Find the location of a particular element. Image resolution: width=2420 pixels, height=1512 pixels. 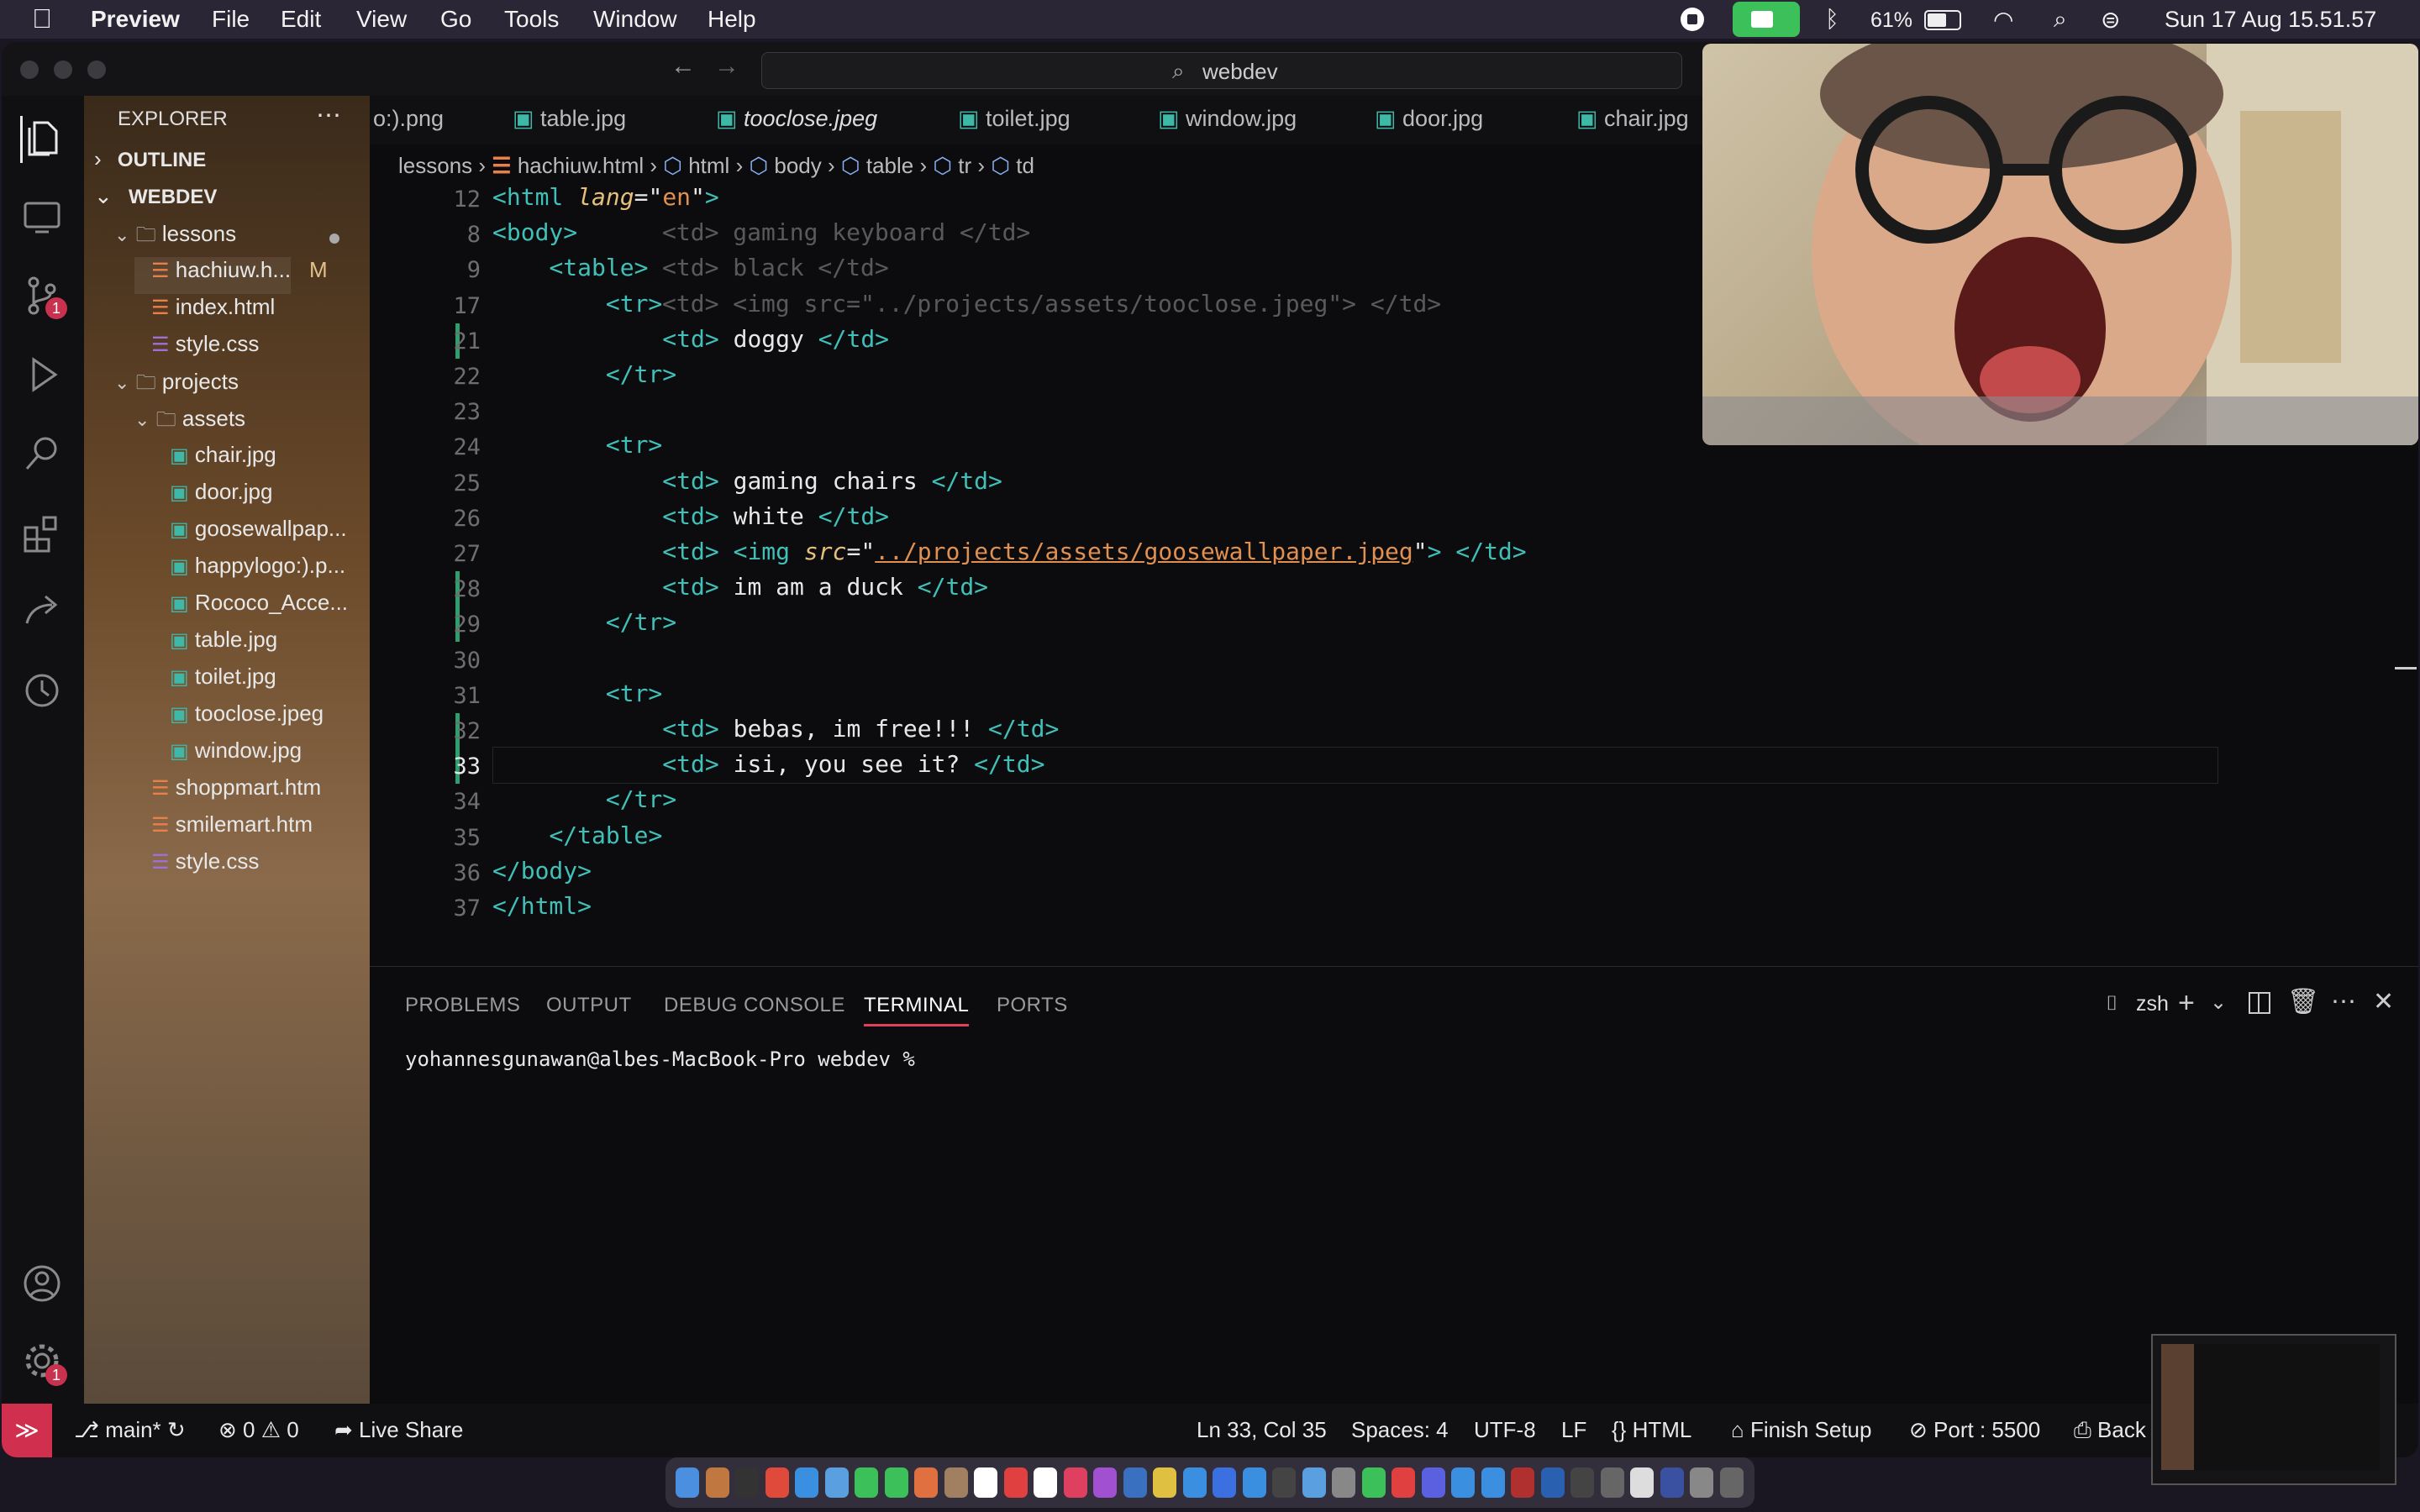

code-line: <td> gaming chairs </td> is located at coordinates (747, 481).